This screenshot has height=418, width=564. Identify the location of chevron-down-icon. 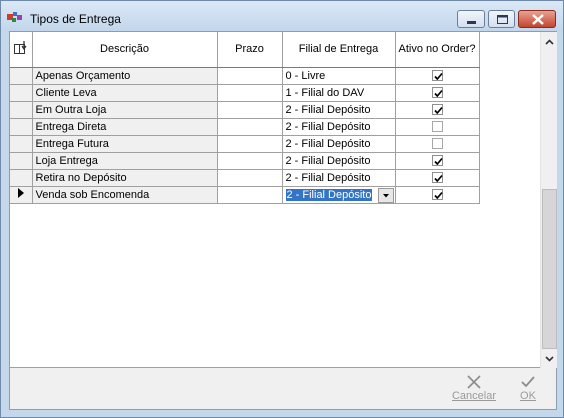
(385, 195).